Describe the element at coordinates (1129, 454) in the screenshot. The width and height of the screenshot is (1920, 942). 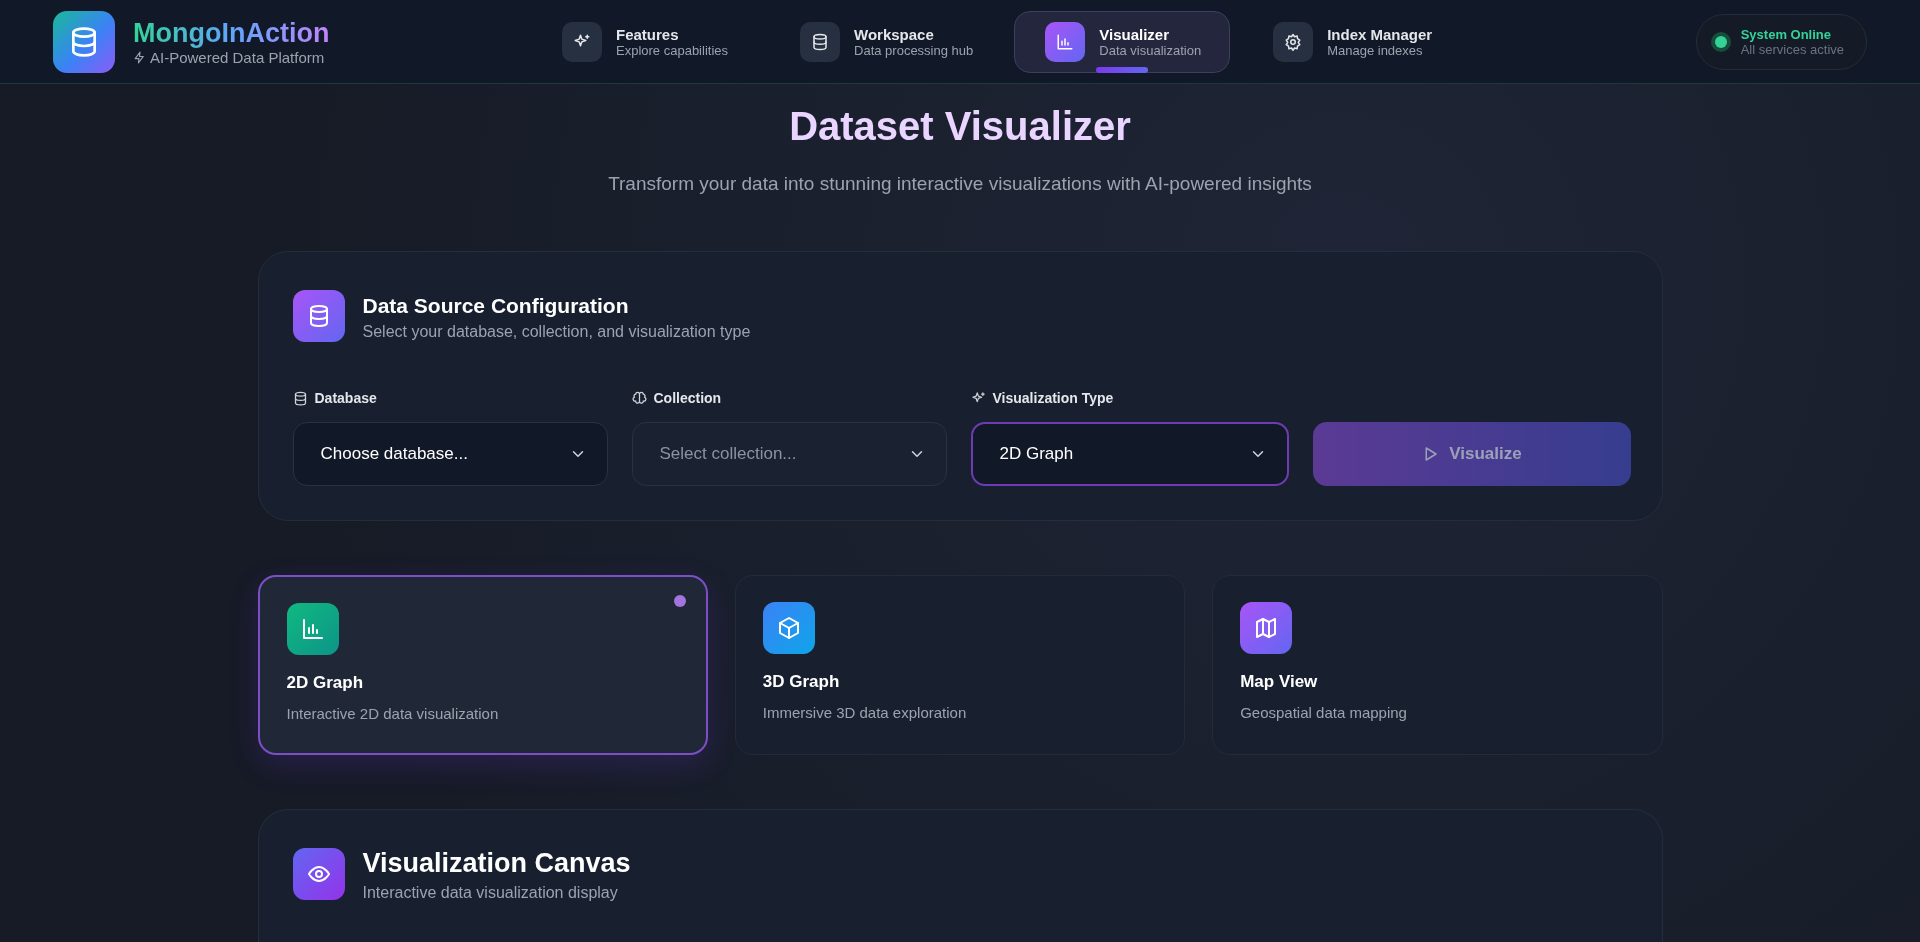
I see `select-dropdown: 2D Graph` at that location.